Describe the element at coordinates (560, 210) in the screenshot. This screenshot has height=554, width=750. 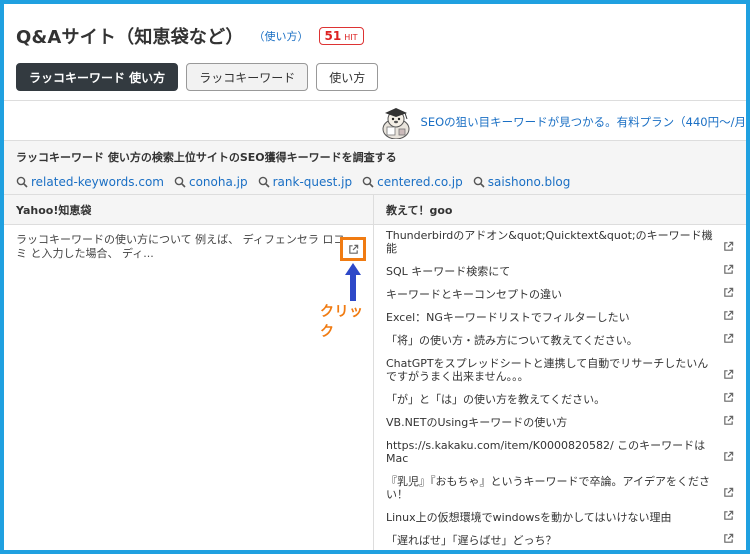
I see `goo-column-header: 教えて！goo` at that location.